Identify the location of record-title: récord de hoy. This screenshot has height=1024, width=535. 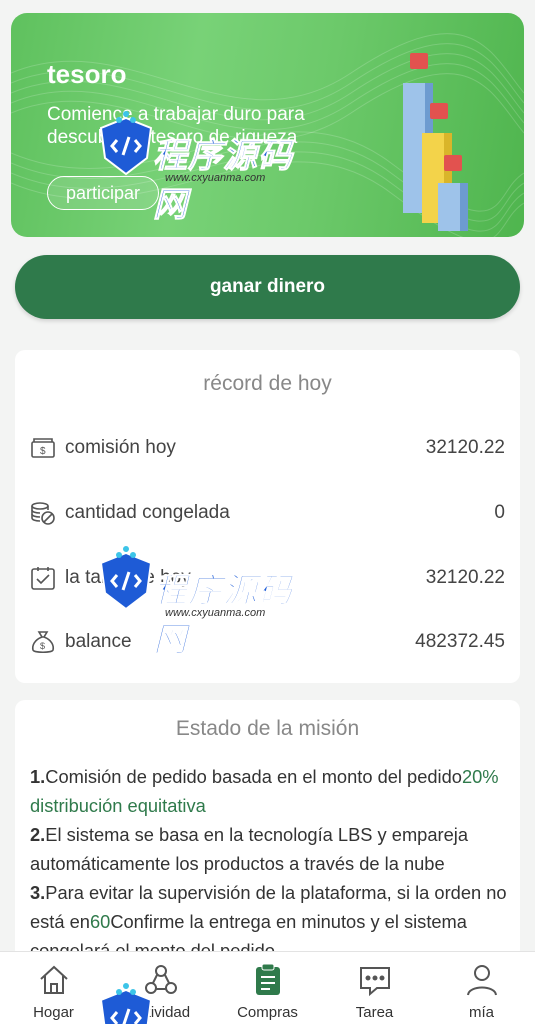
(267, 383).